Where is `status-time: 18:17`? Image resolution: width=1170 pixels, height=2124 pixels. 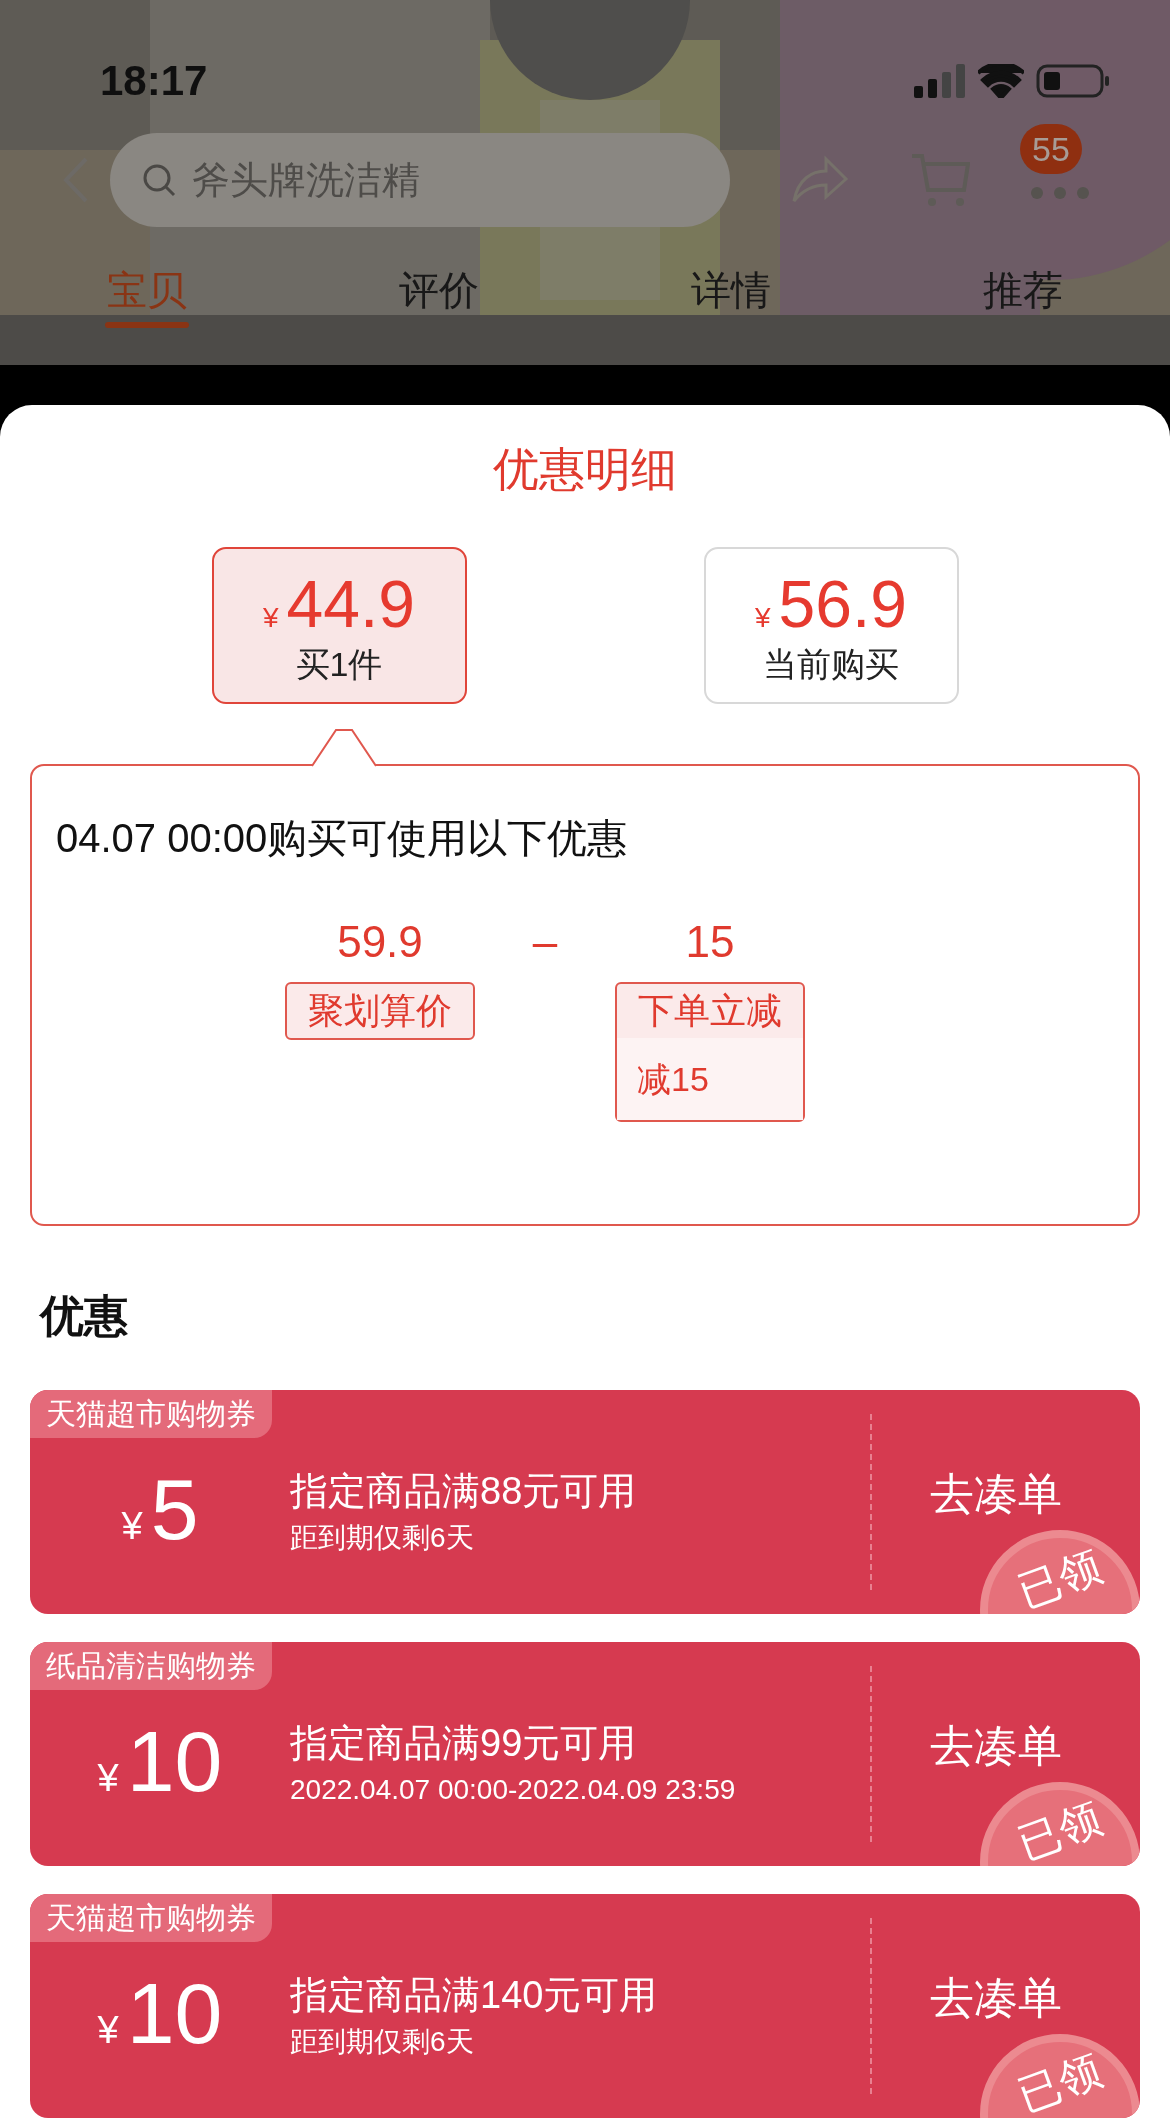
status-time: 18:17 is located at coordinates (154, 81).